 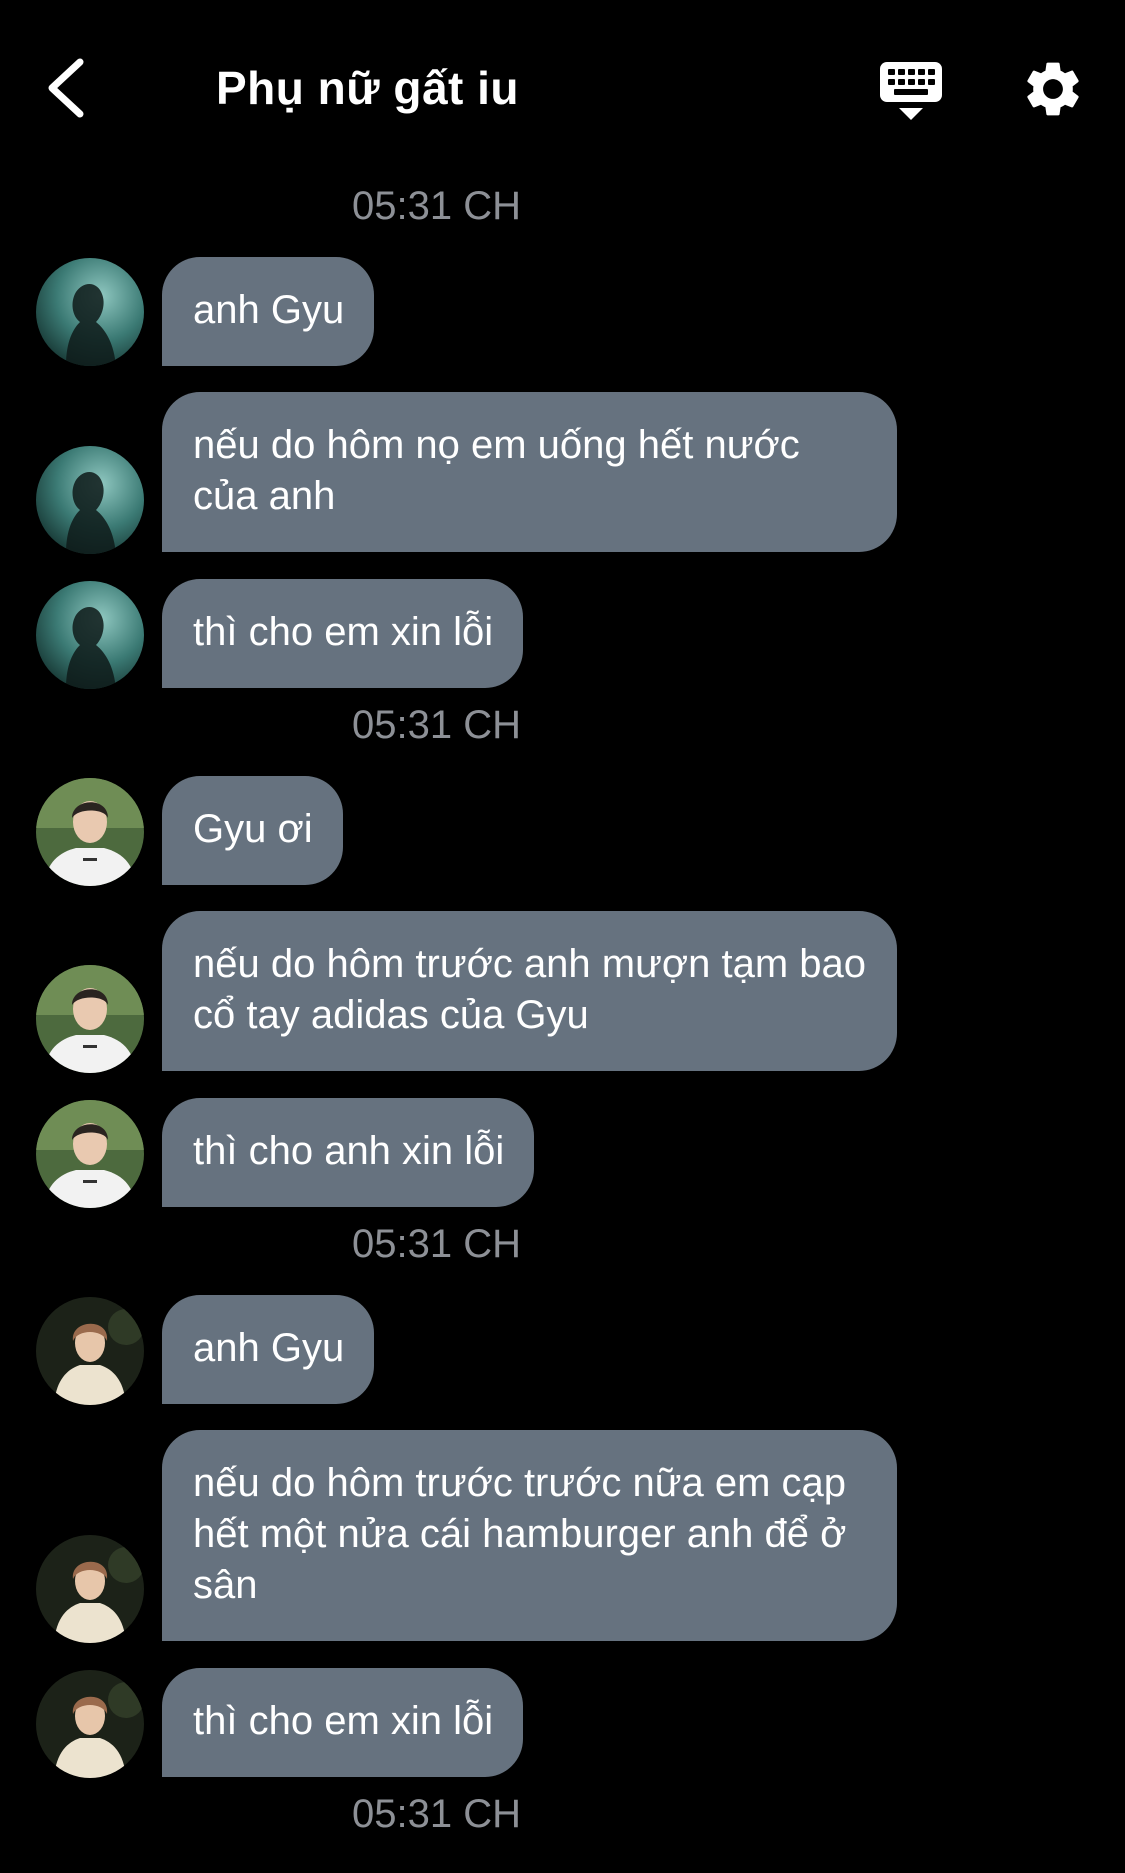 What do you see at coordinates (348, 1152) in the screenshot?
I see `message-bubble: thì cho anh xin lỗi` at bounding box center [348, 1152].